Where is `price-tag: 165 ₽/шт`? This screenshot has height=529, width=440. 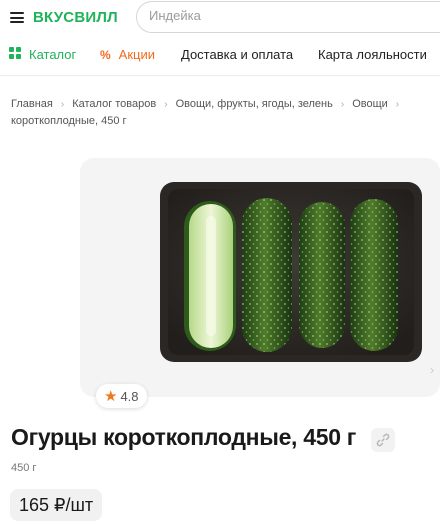
price-tag: 165 ₽/шт is located at coordinates (56, 505).